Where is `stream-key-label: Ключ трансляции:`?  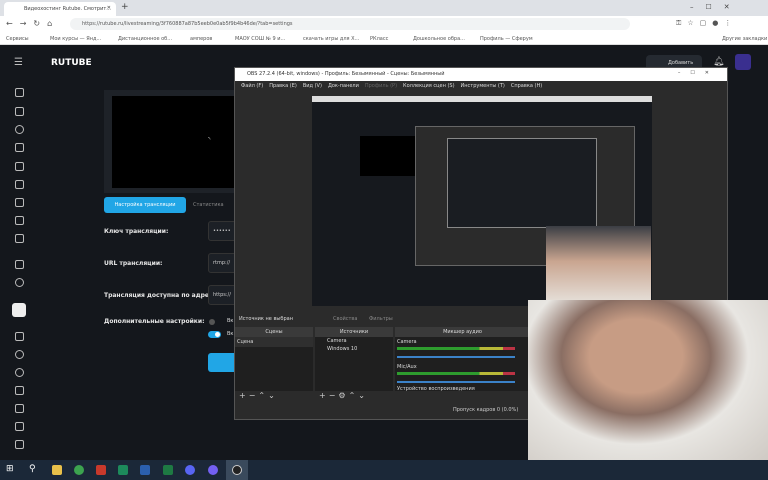
stream-key-label: Ключ трансляции: is located at coordinates (136, 231).